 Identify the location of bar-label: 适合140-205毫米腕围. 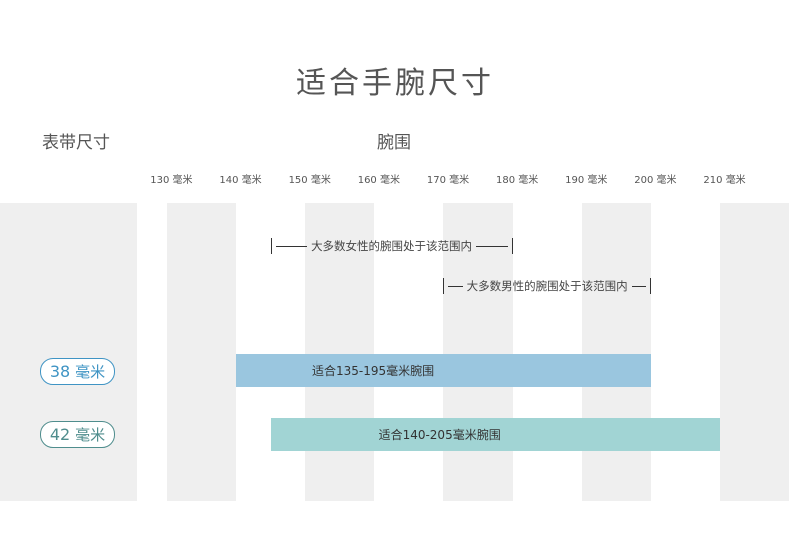
(439, 435).